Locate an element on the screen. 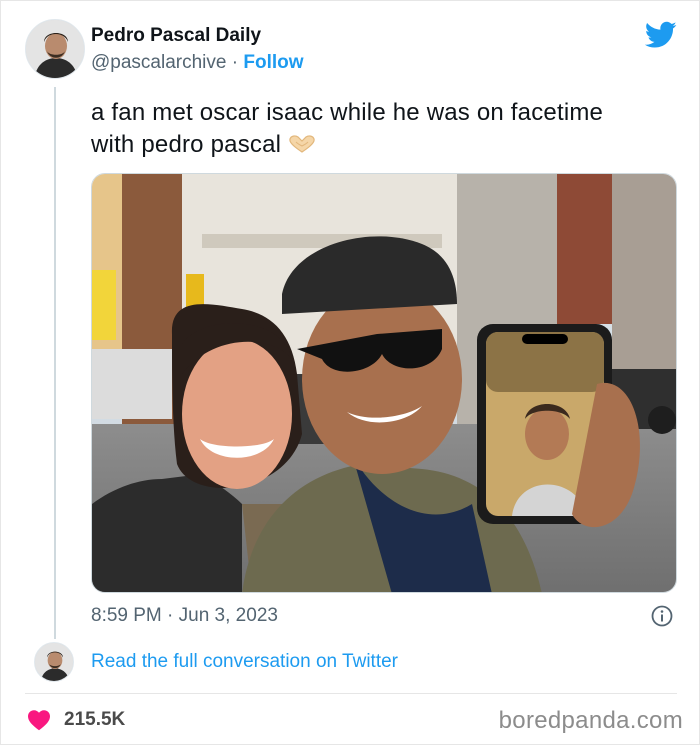 The width and height of the screenshot is (700, 745). read-conversation-link: Read the full conversation on Twitter is located at coordinates (244, 662).